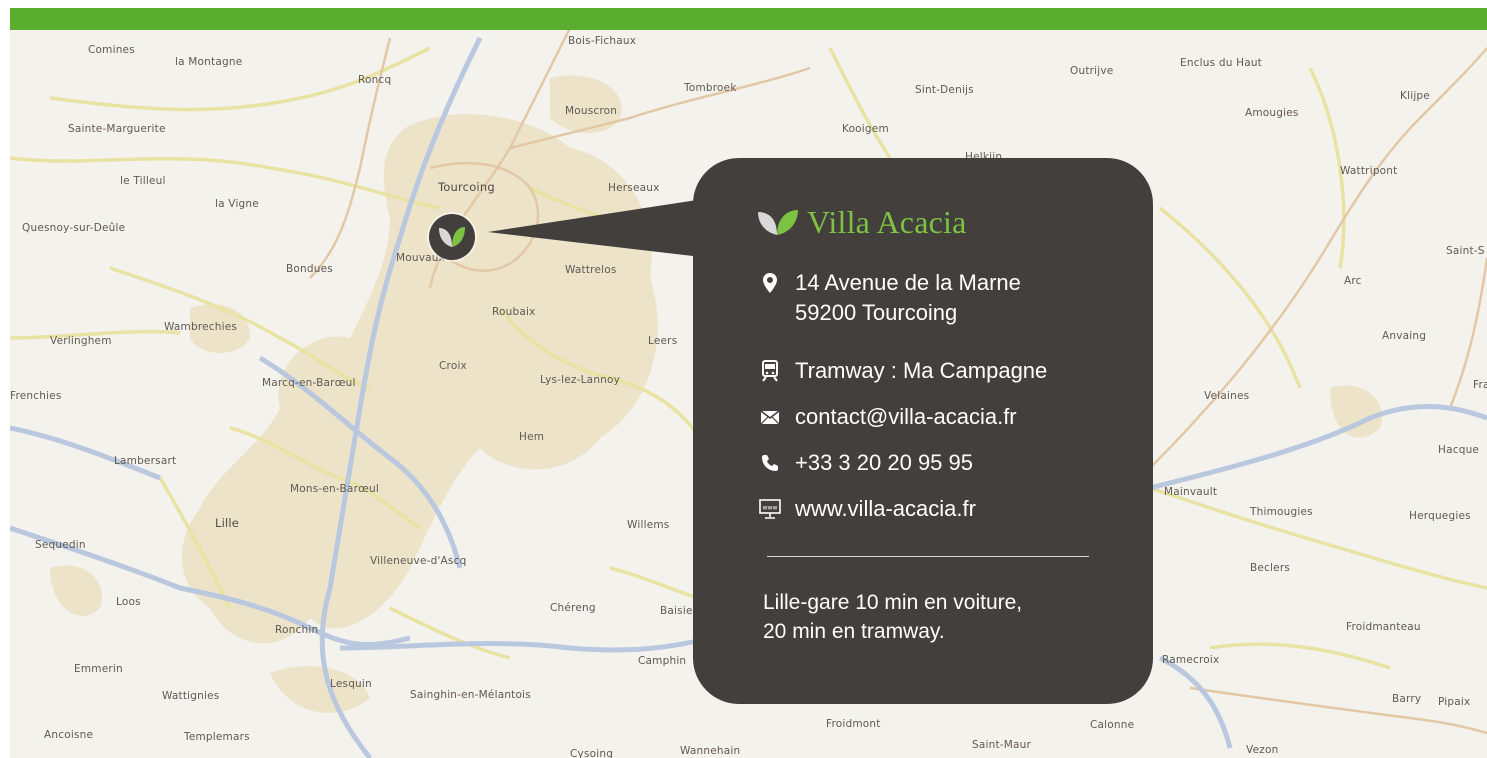 This screenshot has height=758, width=1487. I want to click on brand: Villa Acacia, so click(862, 222).